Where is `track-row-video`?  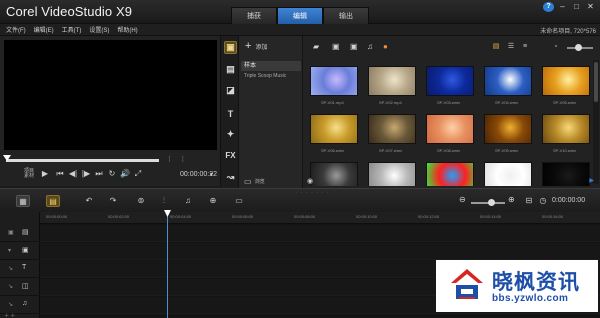 track-row-video is located at coordinates (320, 233).